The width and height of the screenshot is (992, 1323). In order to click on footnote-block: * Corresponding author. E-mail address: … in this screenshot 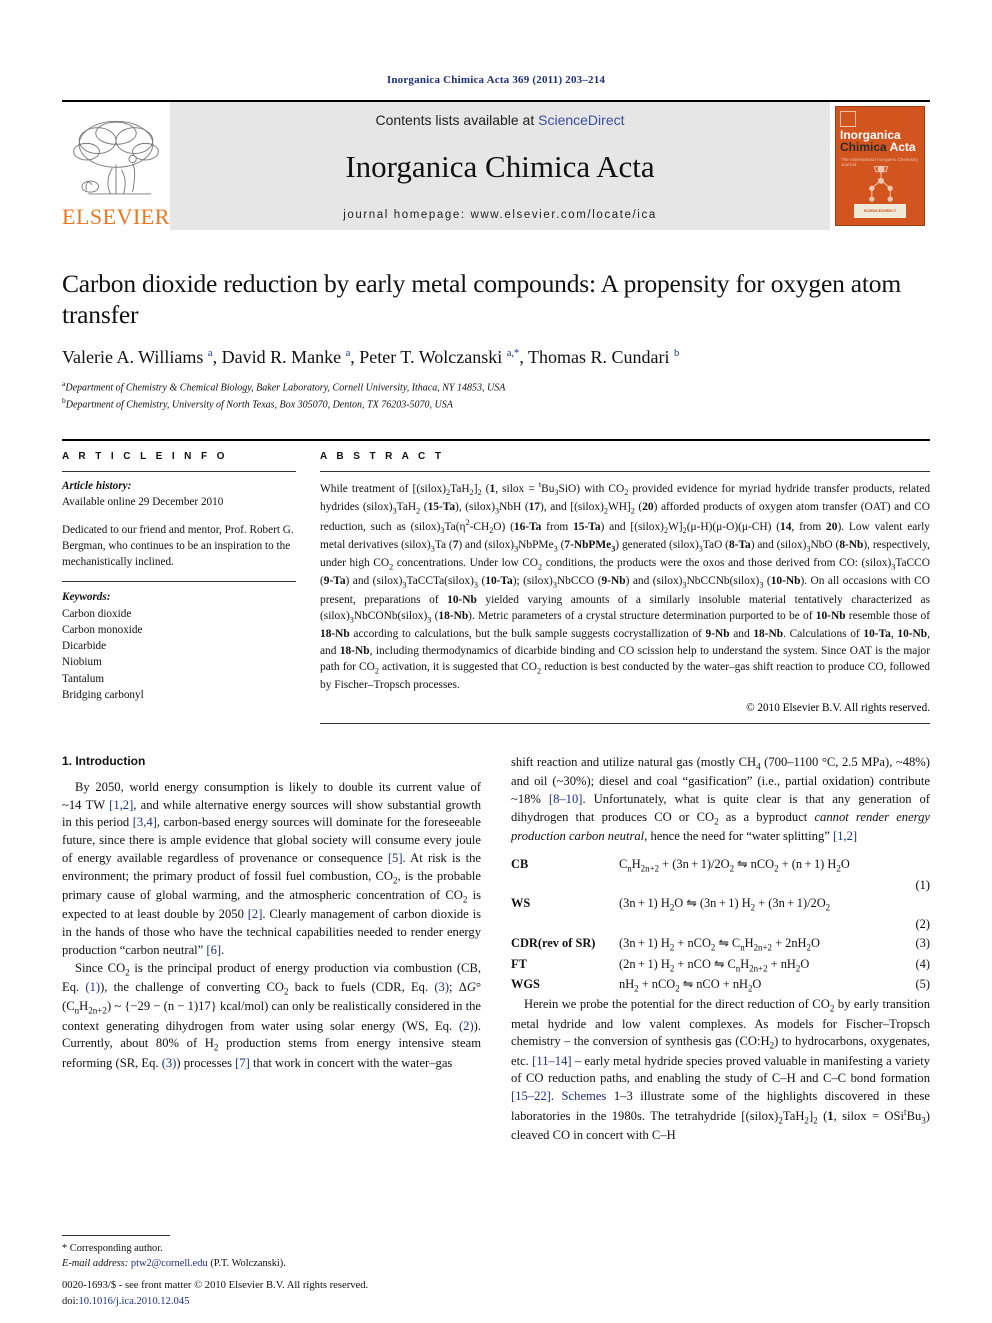, I will do `click(261, 1252)`.